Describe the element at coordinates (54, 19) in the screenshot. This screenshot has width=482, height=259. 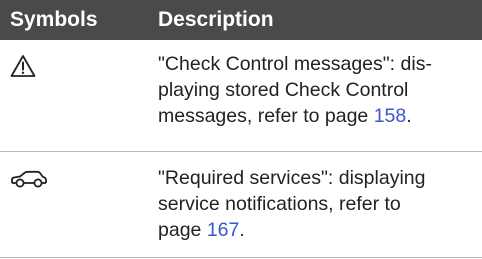
I see `symbols-column-header: Symbols` at that location.